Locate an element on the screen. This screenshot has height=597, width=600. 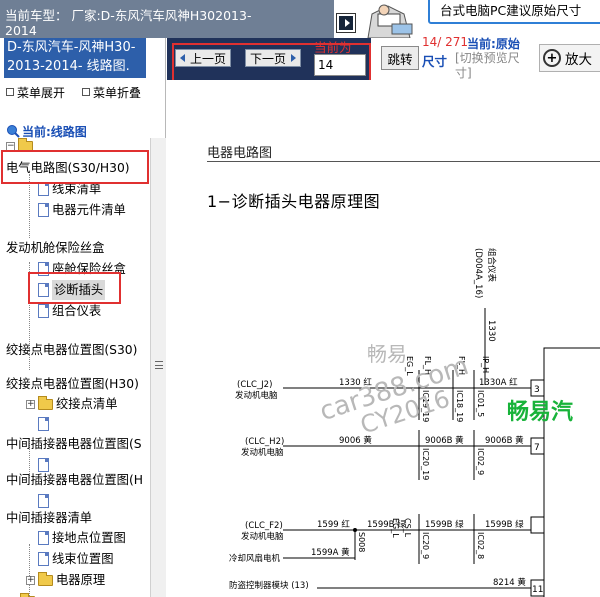
splice-label: IC20_9 is located at coordinates (425, 545).